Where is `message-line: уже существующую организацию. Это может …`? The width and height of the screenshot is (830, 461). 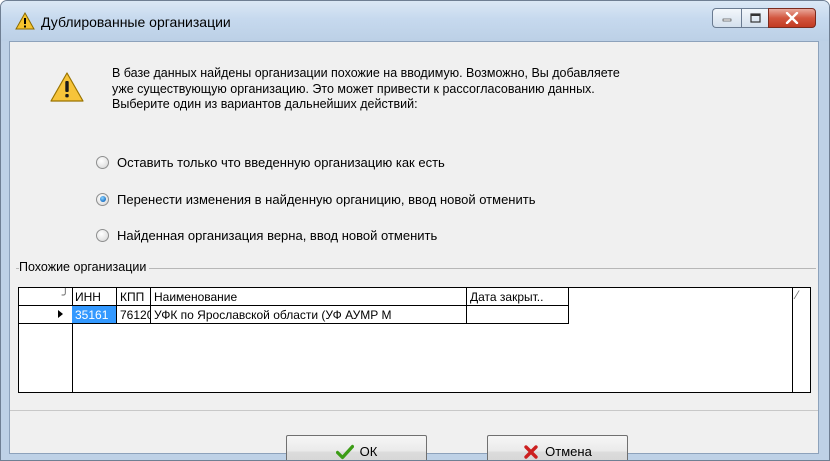
message-line: уже существующую организацию. Это может … is located at coordinates (353, 88).